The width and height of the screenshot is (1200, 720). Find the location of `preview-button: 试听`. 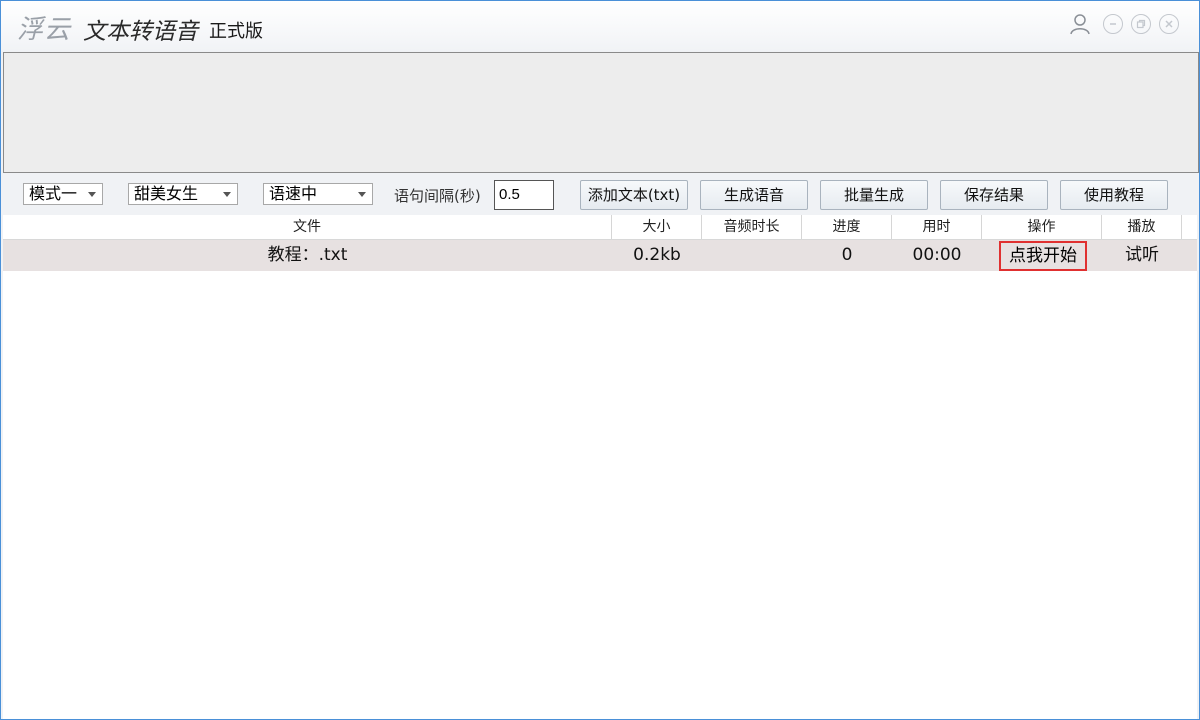

preview-button: 试听 is located at coordinates (1142, 255).